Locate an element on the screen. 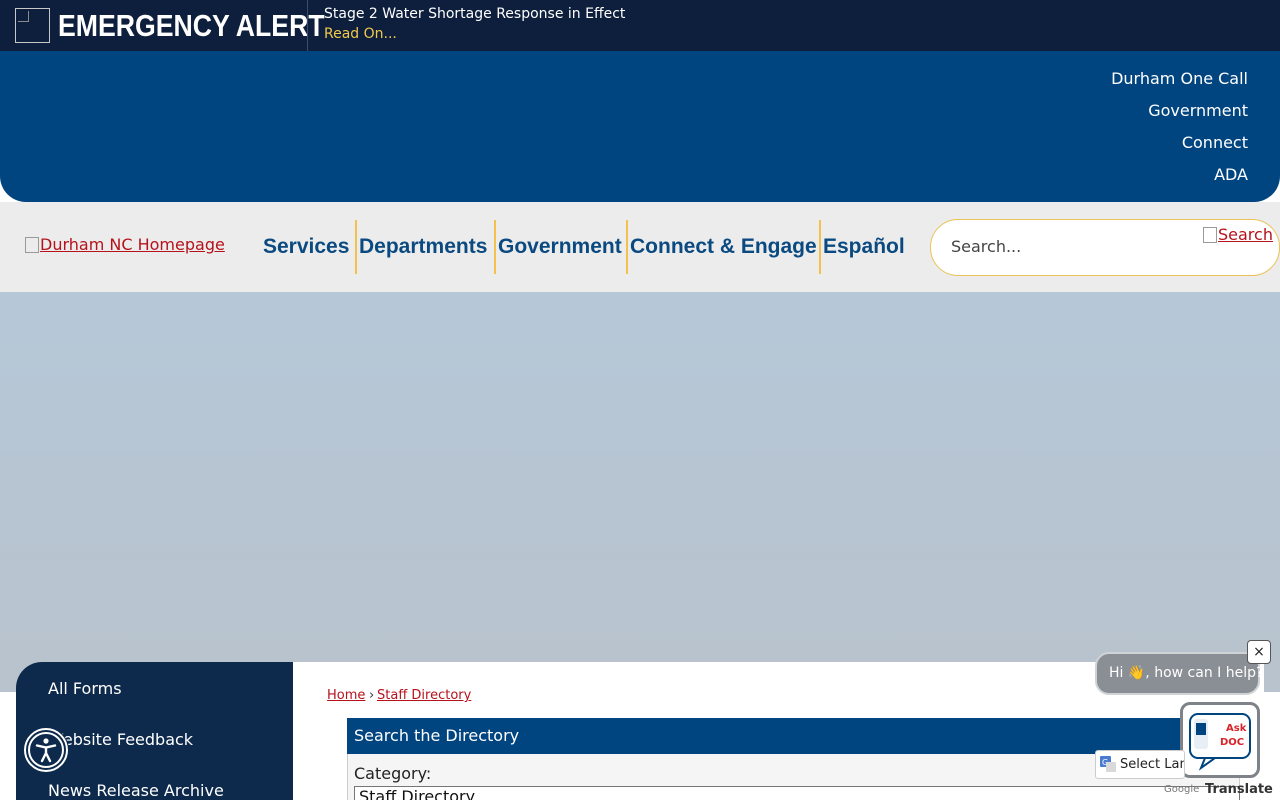 The image size is (1280, 800). chat-greeting-bubble: Hi 👋, how can I help? is located at coordinates (1179, 673).